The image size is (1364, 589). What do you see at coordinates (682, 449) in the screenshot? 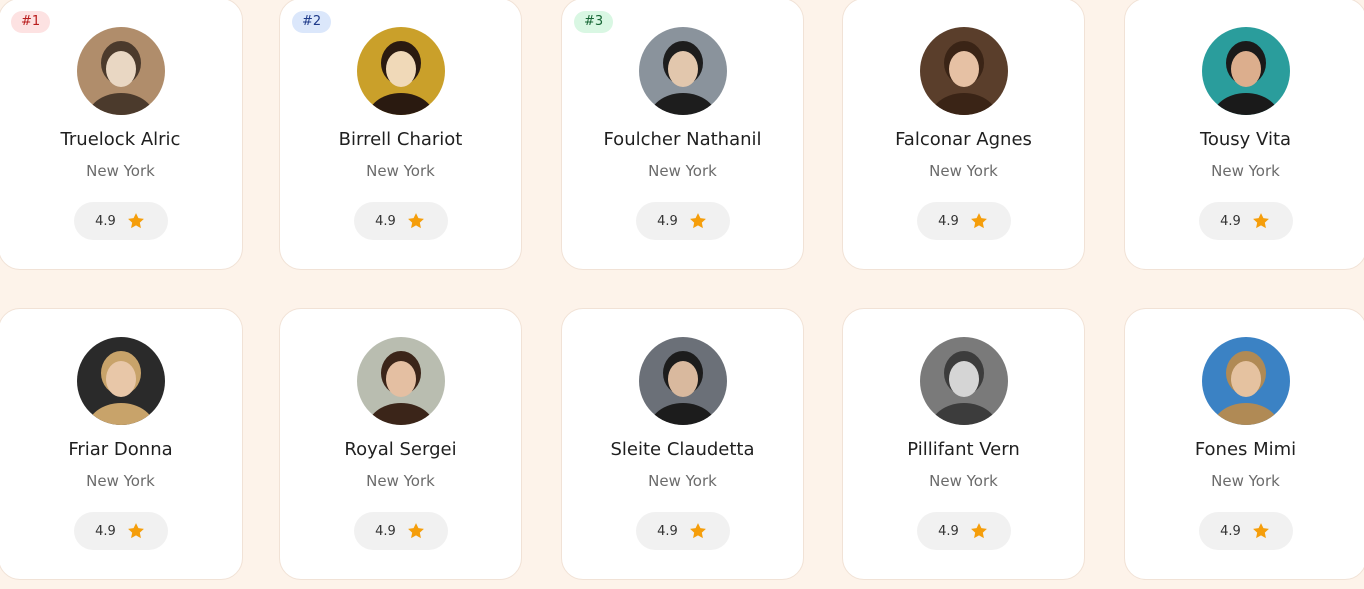
I see `player-name: Sleite Claudetta` at bounding box center [682, 449].